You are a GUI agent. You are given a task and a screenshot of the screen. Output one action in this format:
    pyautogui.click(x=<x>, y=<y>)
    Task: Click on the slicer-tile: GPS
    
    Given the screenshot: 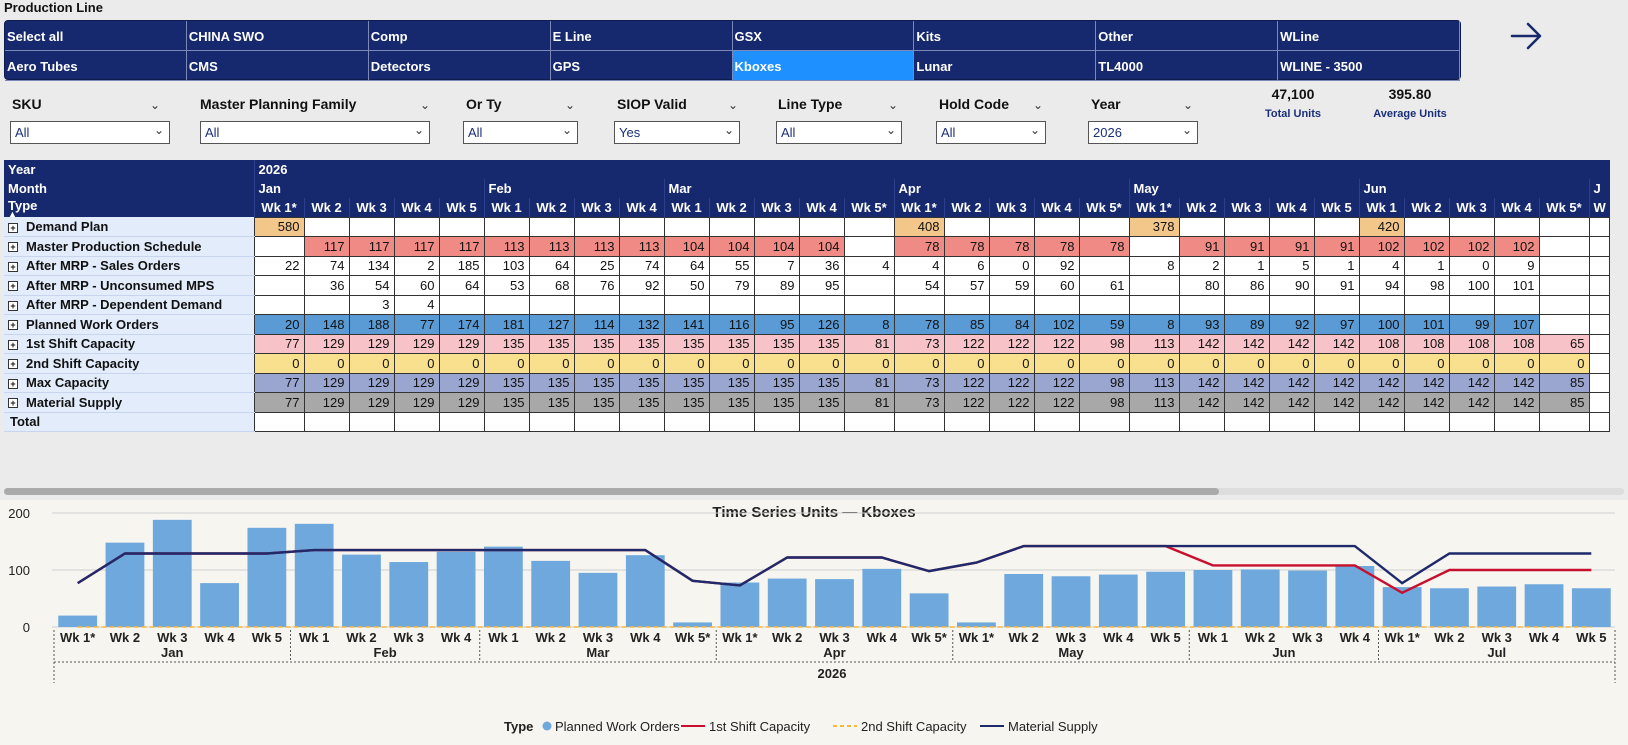 What is the action you would take?
    pyautogui.click(x=641, y=66)
    